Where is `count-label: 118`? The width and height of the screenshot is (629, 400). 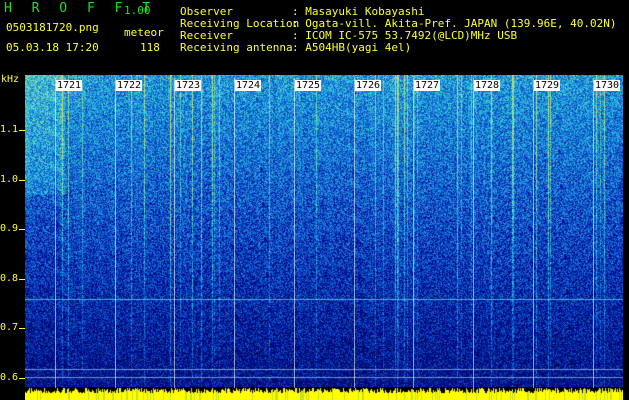
count-label: 118 is located at coordinates (150, 47).